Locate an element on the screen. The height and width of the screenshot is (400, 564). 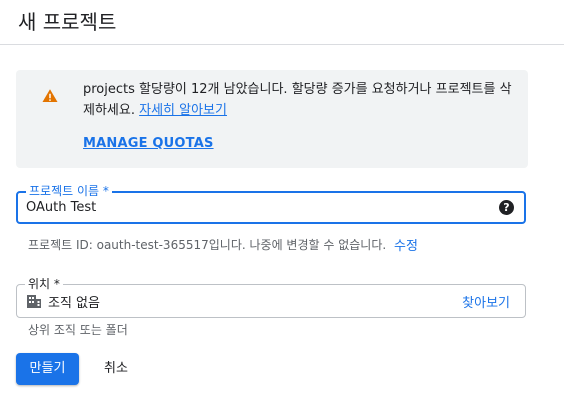
location-field: 위치 * 조직 없음 찾아보기 is located at coordinates (271, 297).